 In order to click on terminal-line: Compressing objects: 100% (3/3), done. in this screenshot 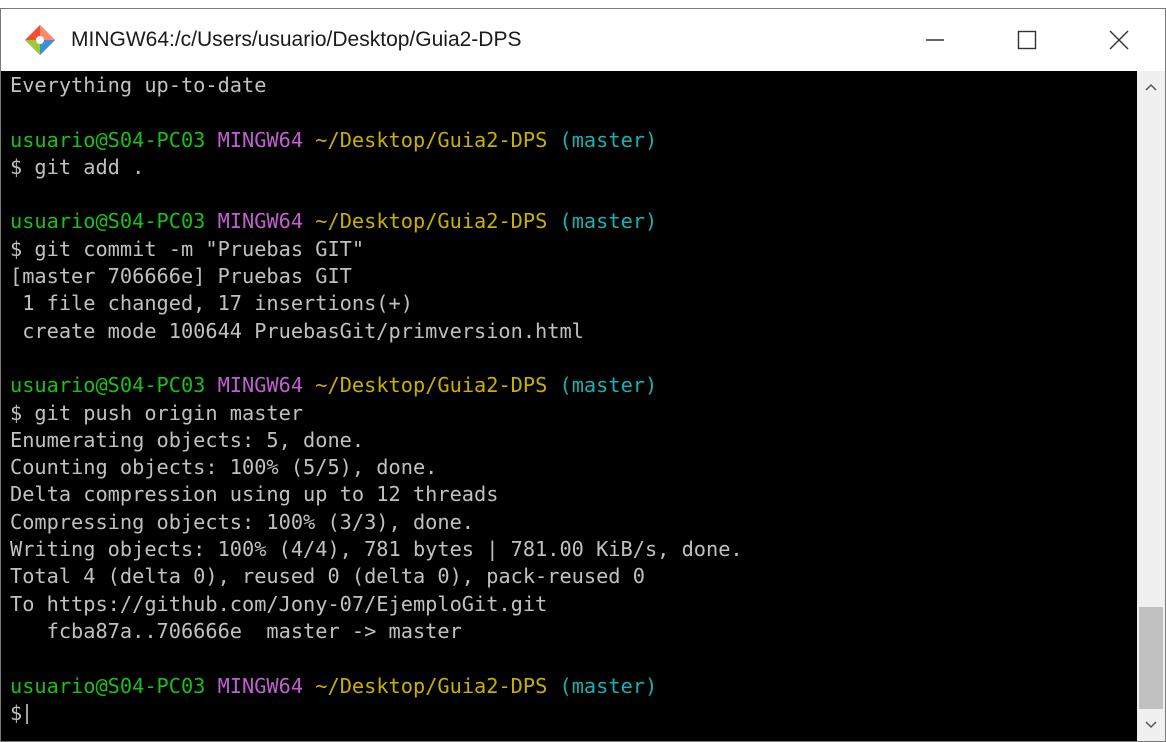, I will do `click(242, 521)`.